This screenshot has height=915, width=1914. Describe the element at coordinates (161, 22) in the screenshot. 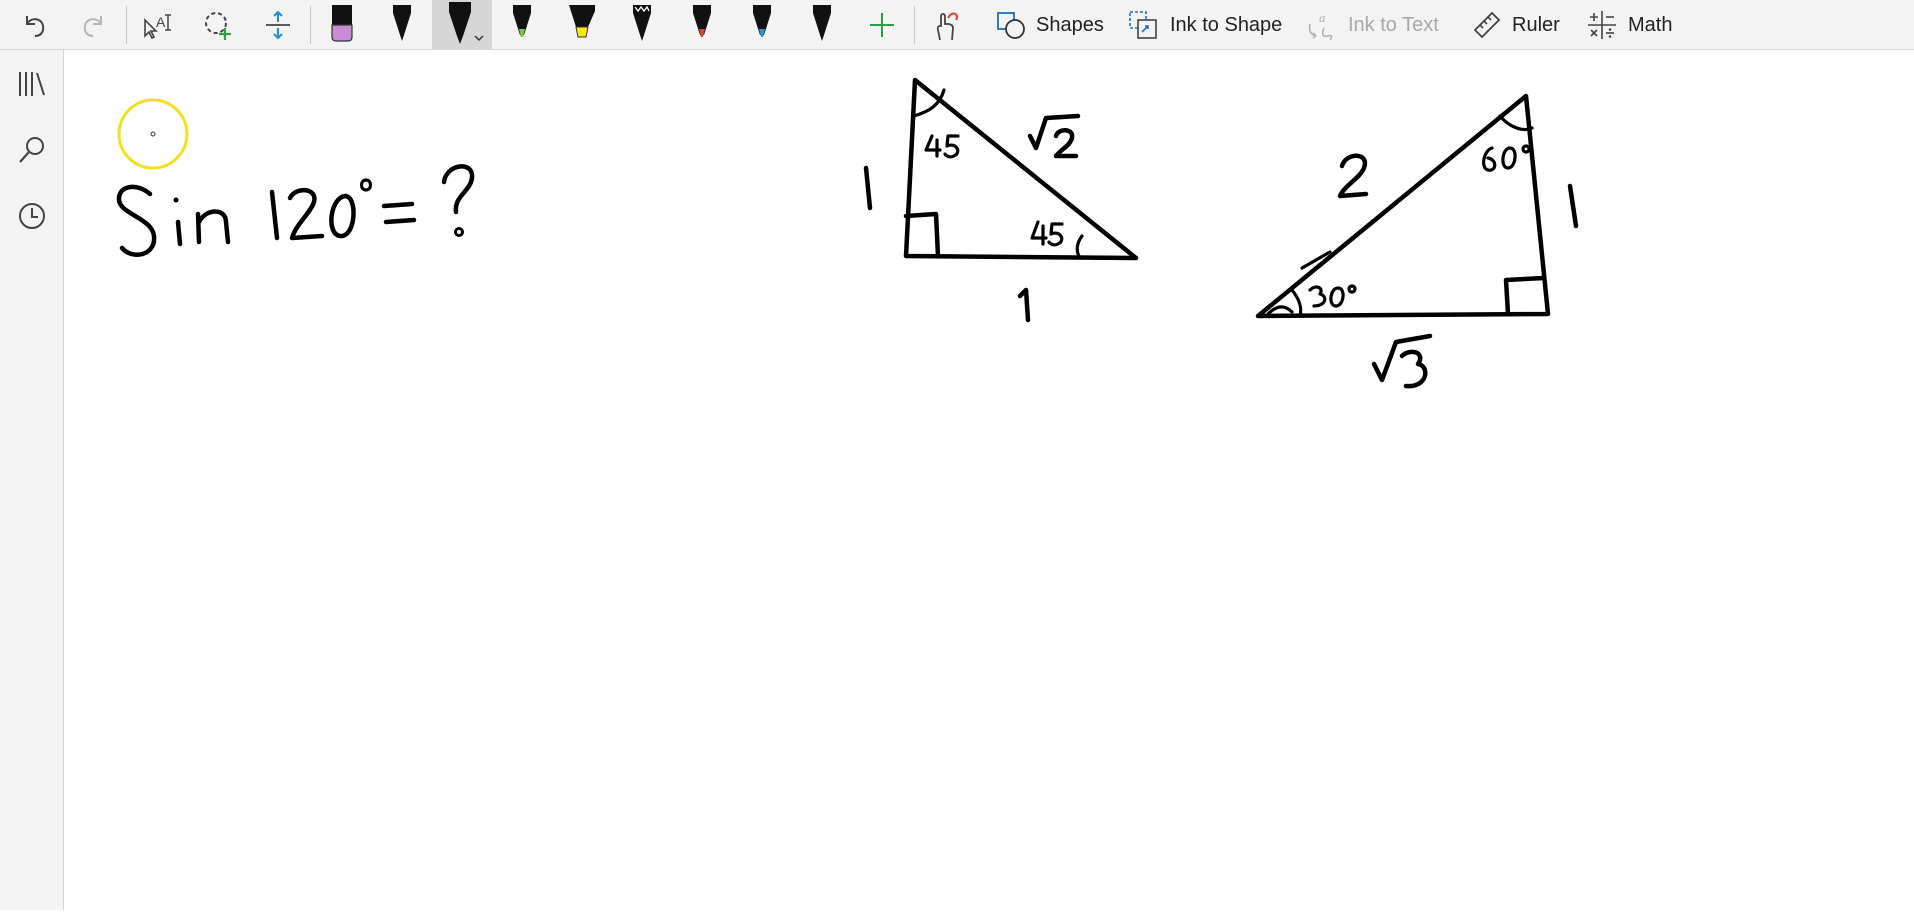

I see `svg-text: A` at that location.